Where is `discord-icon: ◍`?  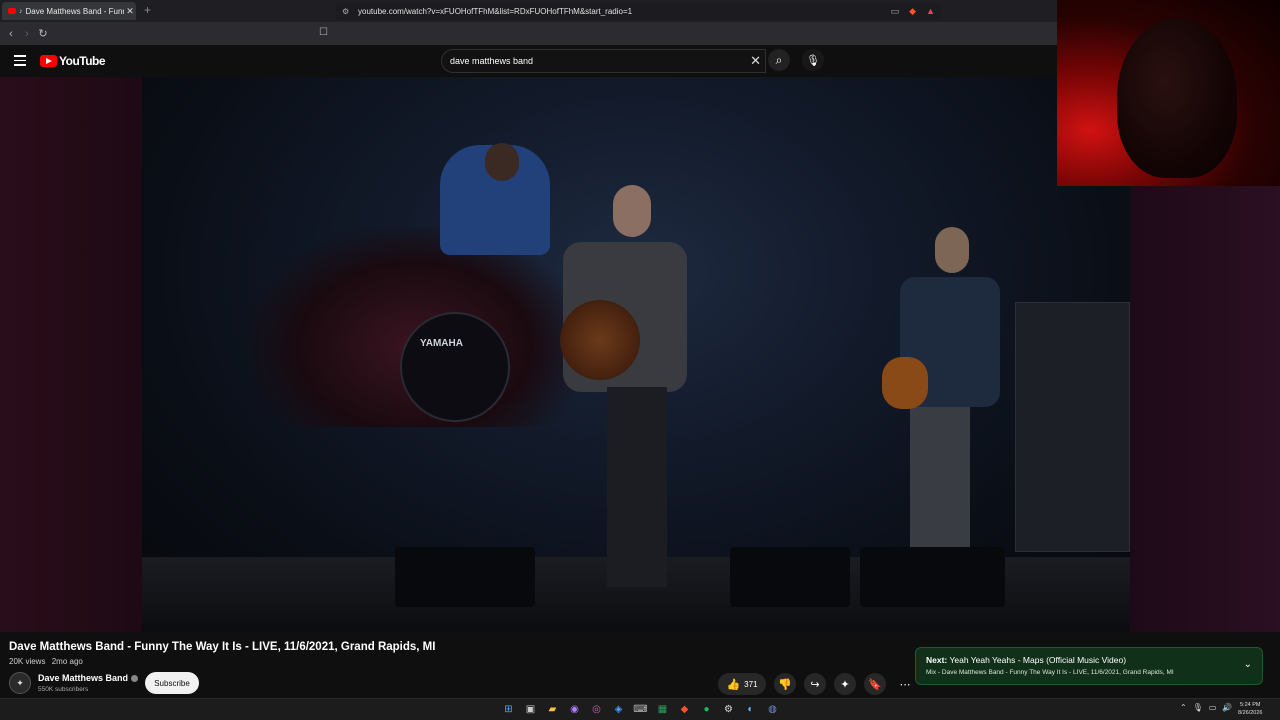
discord-icon: ◍ is located at coordinates (772, 709).